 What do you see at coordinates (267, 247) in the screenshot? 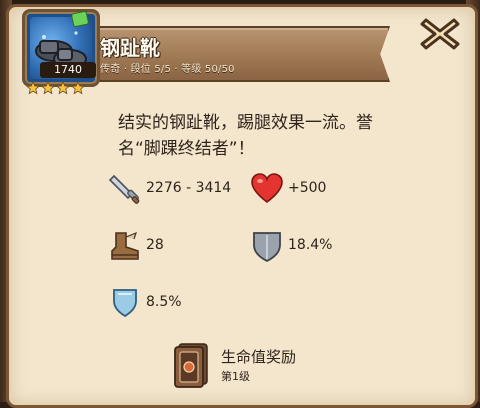
I see `shield-icon` at bounding box center [267, 247].